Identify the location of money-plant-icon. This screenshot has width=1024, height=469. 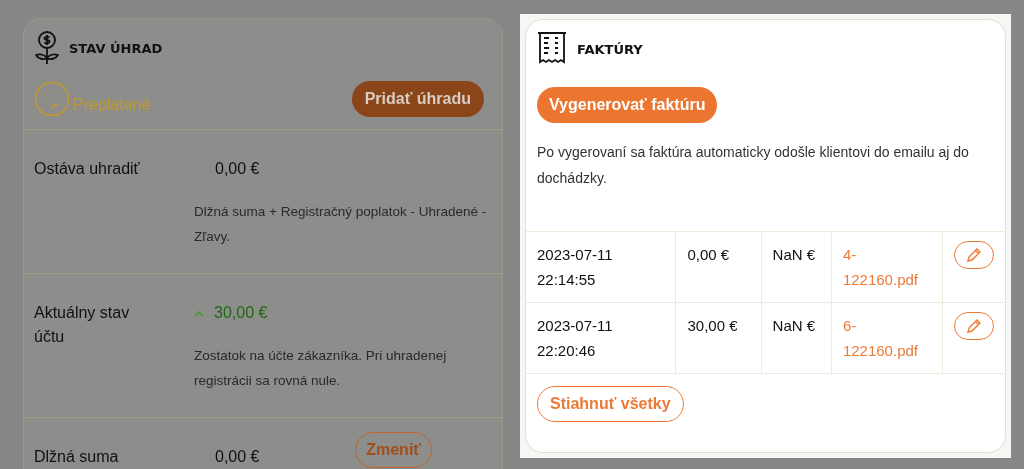
(47, 48).